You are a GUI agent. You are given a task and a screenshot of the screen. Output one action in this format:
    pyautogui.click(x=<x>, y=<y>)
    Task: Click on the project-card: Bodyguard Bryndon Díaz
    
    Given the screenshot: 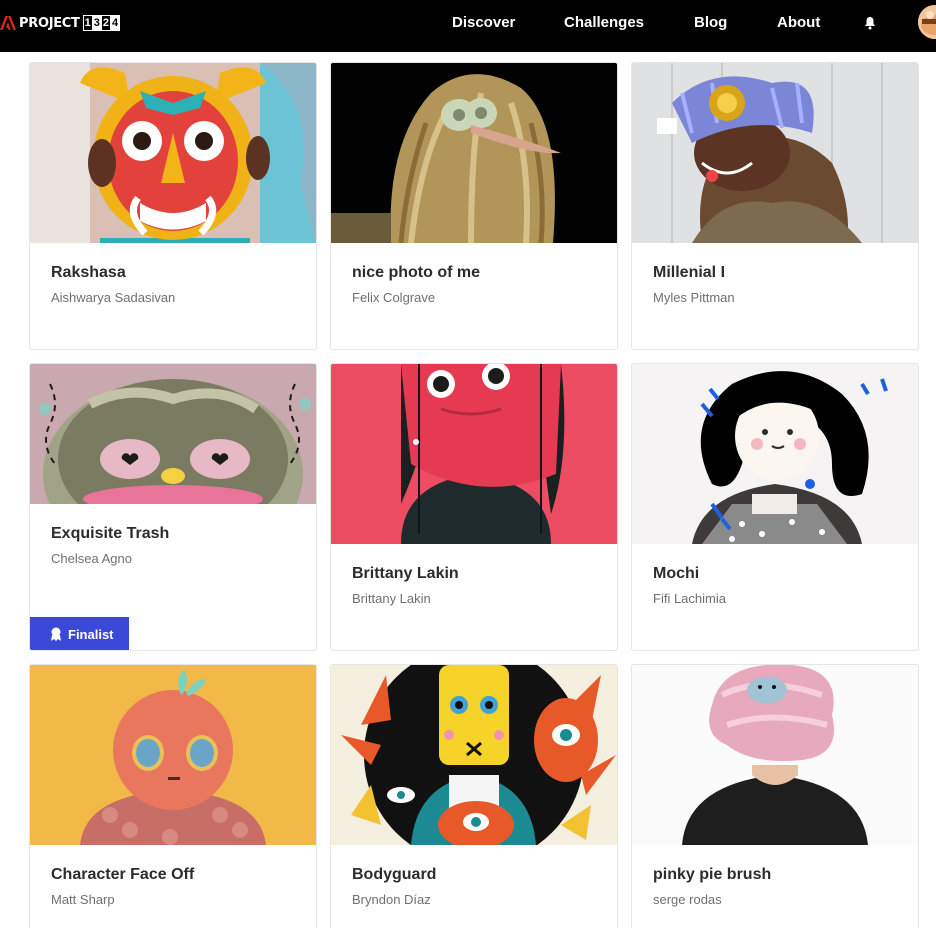 What is the action you would take?
    pyautogui.click(x=474, y=796)
    